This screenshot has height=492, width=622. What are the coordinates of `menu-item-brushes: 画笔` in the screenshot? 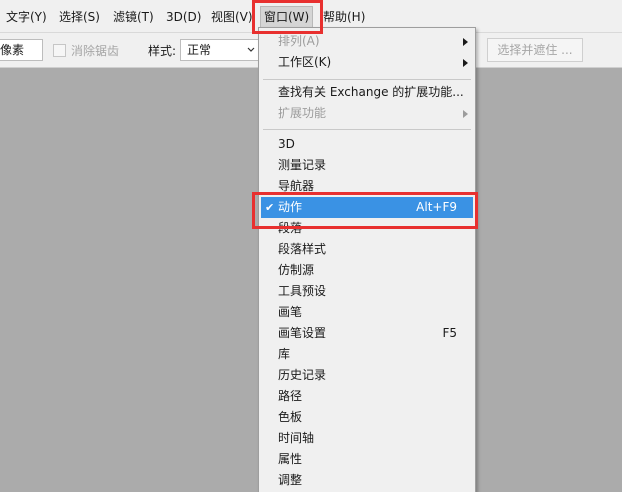 It's located at (367, 312).